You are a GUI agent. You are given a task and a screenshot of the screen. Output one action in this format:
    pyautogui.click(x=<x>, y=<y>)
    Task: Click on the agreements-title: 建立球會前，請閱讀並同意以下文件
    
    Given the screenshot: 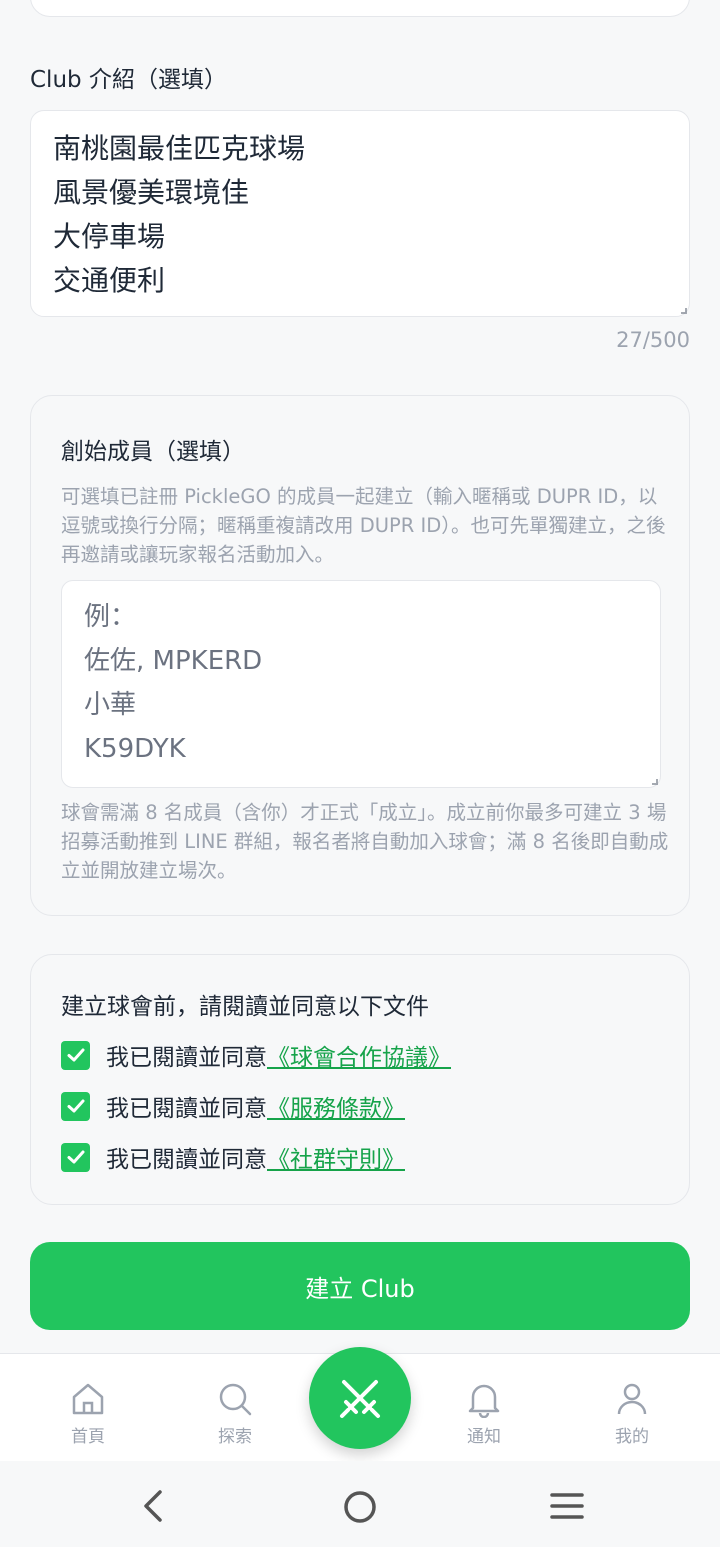 What is the action you would take?
    pyautogui.click(x=245, y=1007)
    